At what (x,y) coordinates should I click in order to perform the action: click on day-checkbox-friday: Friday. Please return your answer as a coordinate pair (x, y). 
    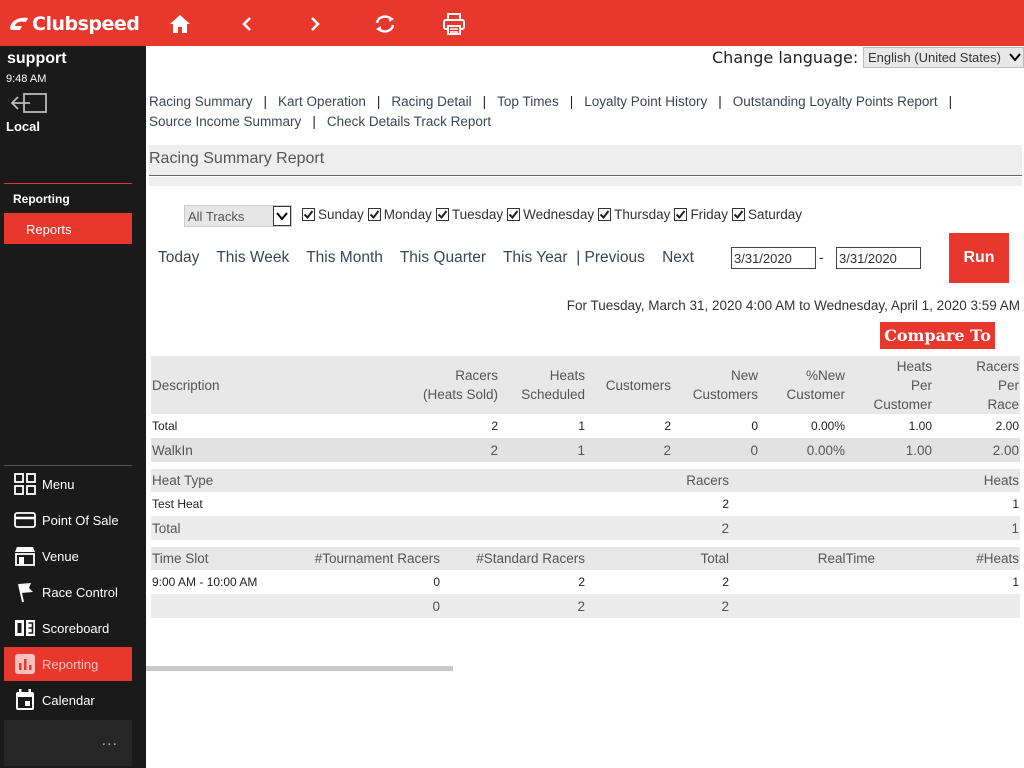
    Looking at the image, I should click on (701, 214).